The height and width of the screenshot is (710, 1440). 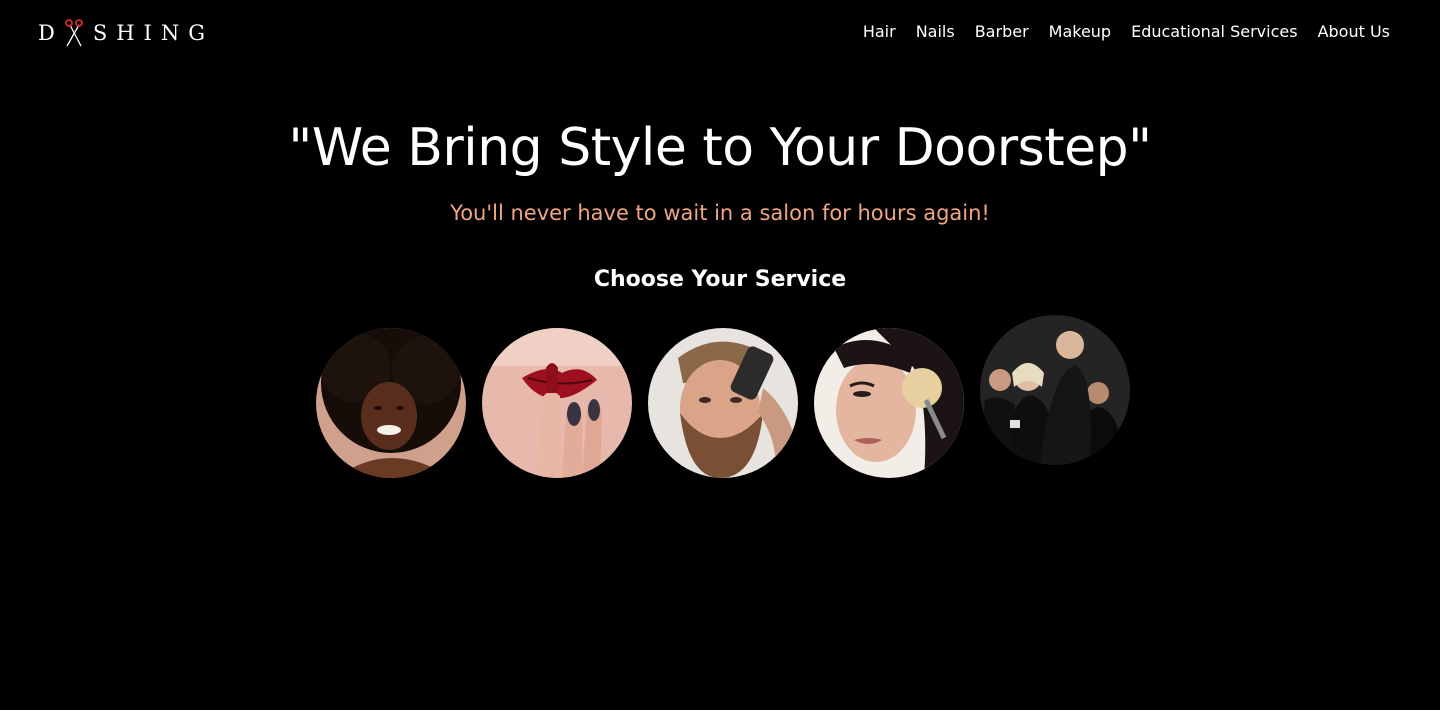 I want to click on services-list, so click(x=725, y=400).